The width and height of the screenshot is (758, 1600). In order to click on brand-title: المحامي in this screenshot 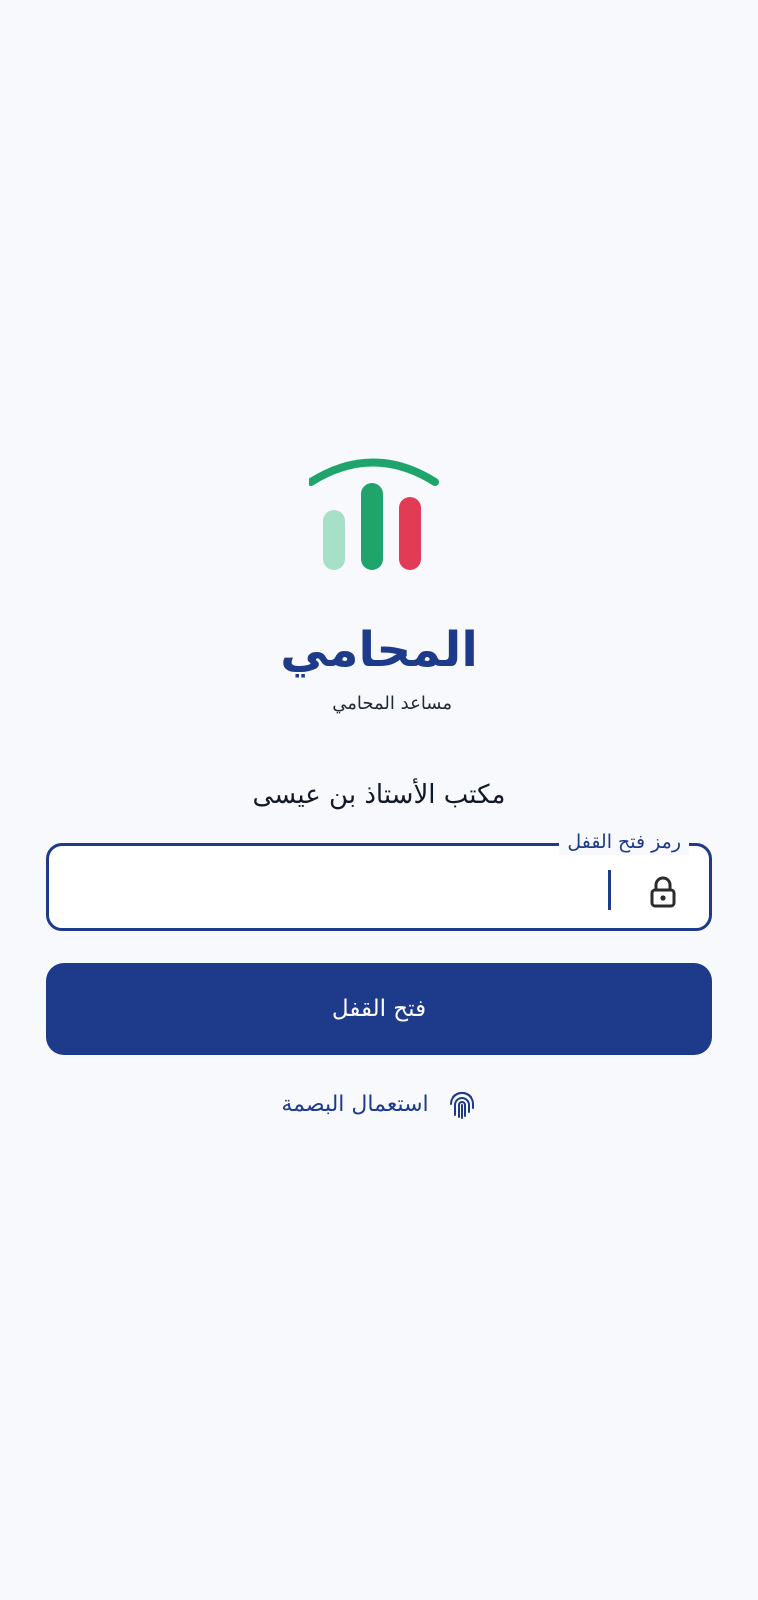, I will do `click(379, 650)`.